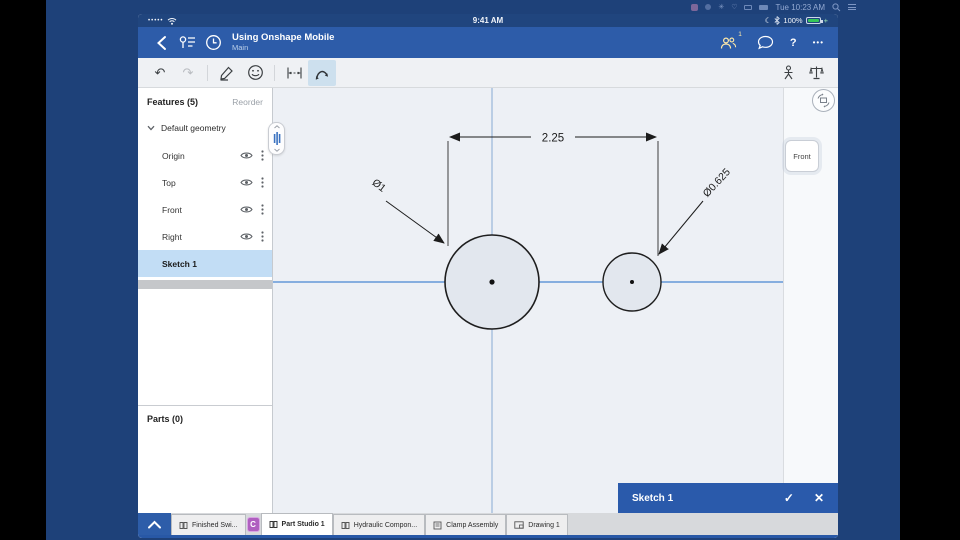 This screenshot has height=540, width=960. I want to click on small-circle-center-point, so click(632, 282).